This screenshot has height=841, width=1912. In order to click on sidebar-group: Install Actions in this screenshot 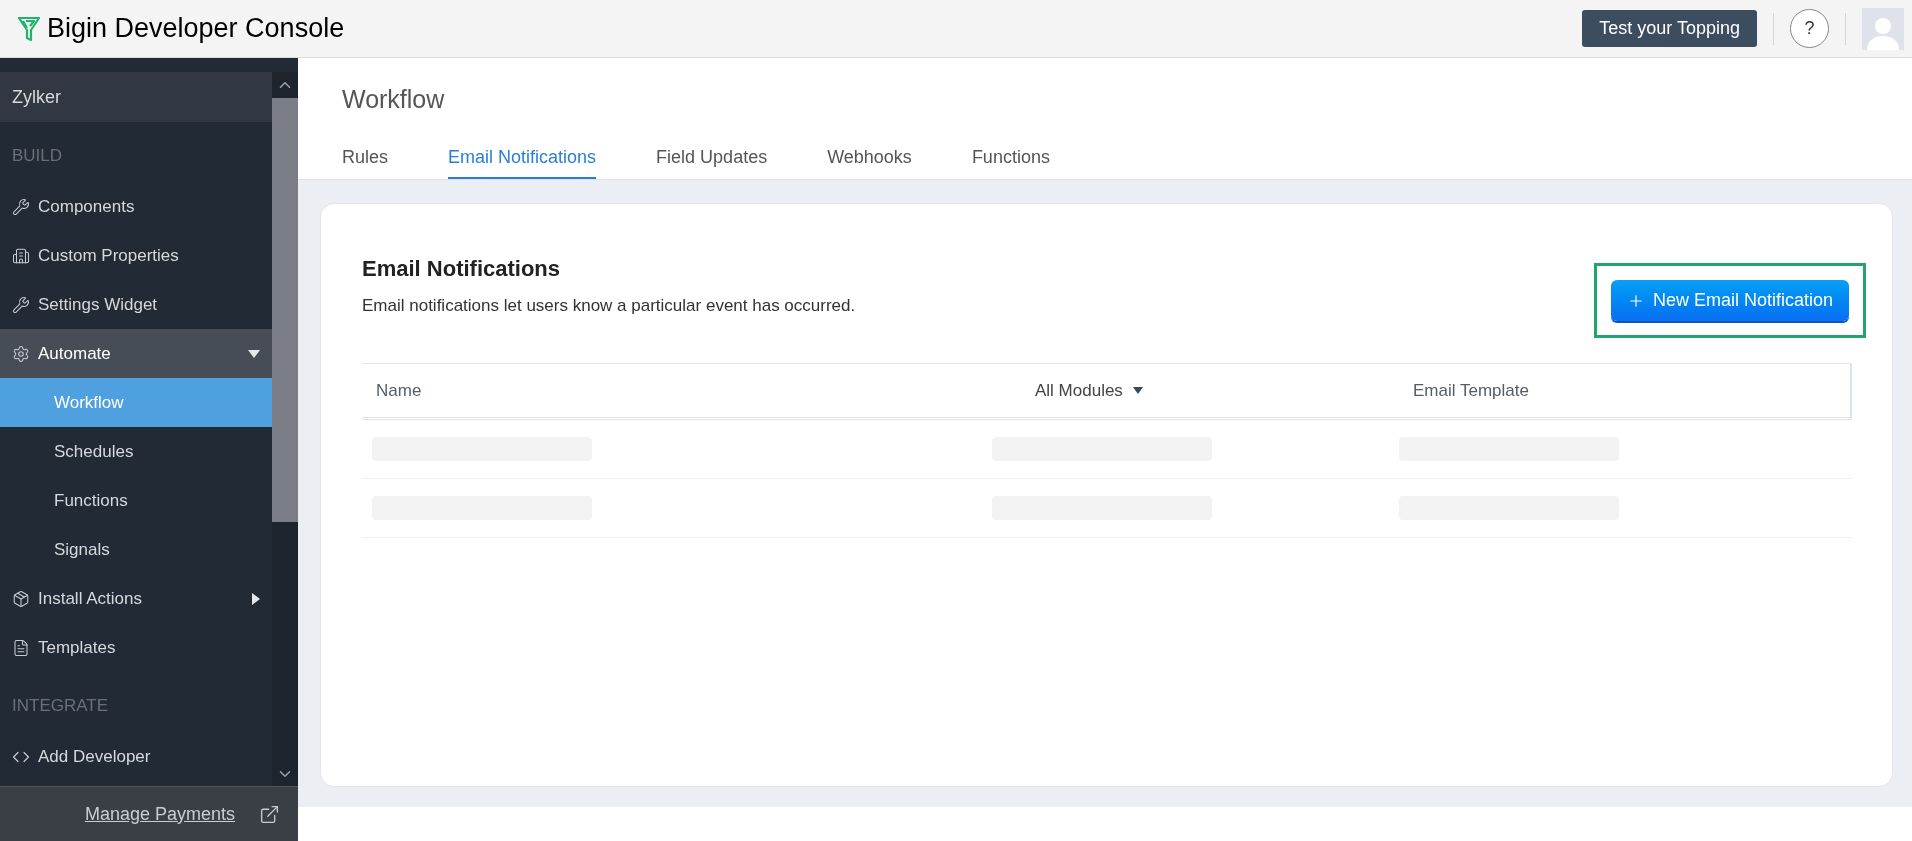, I will do `click(136, 598)`.